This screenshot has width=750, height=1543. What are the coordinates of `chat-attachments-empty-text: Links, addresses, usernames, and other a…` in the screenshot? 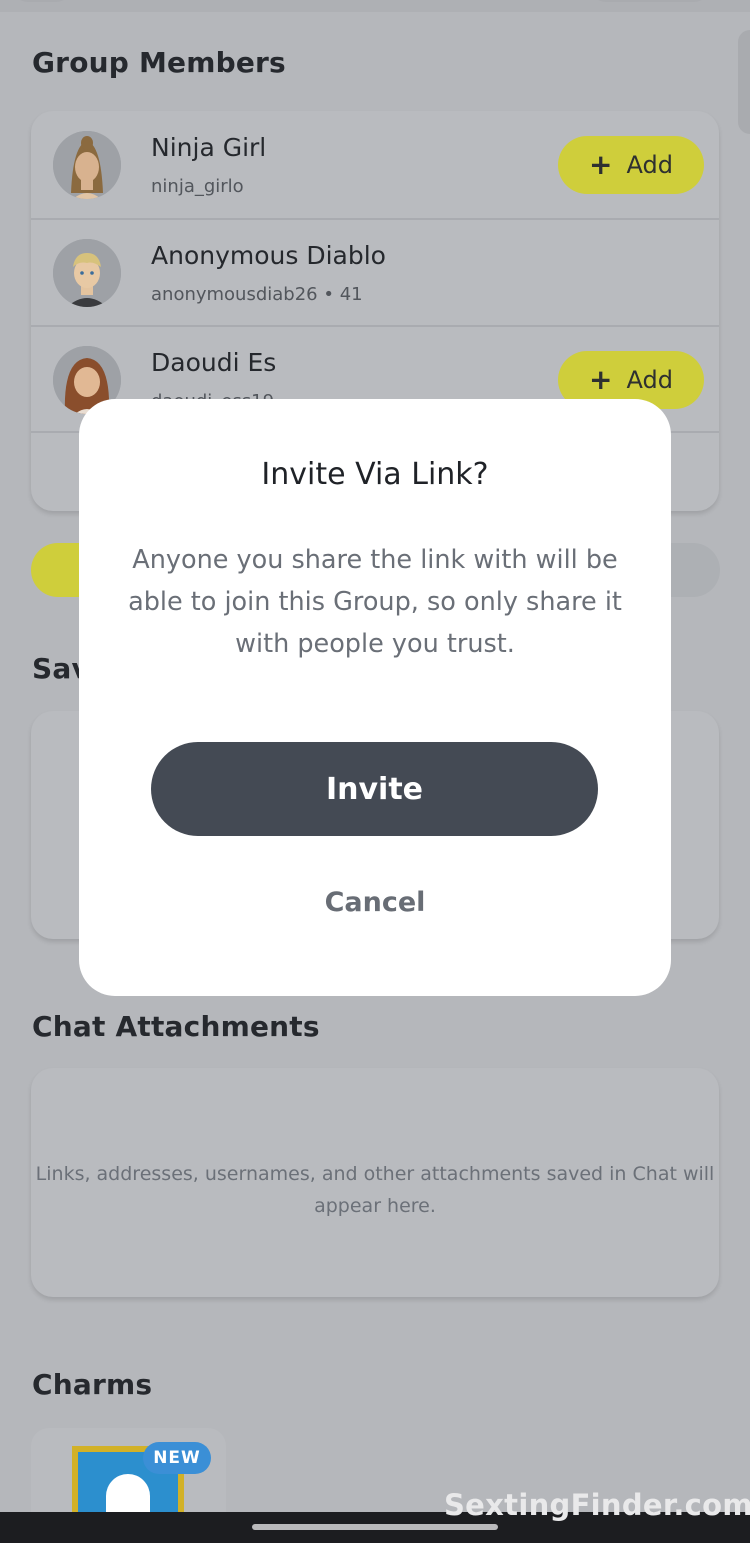 It's located at (375, 1190).